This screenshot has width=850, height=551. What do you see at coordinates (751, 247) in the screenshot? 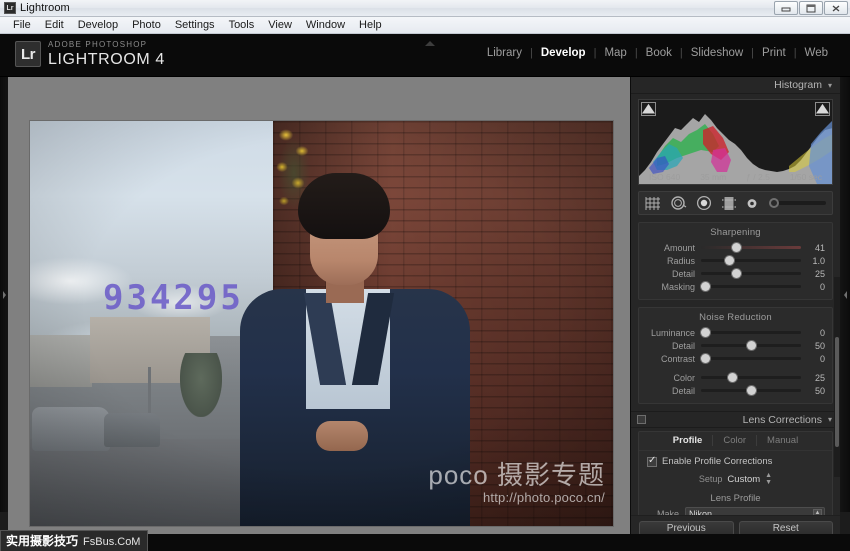
I see `track-amount` at bounding box center [751, 247].